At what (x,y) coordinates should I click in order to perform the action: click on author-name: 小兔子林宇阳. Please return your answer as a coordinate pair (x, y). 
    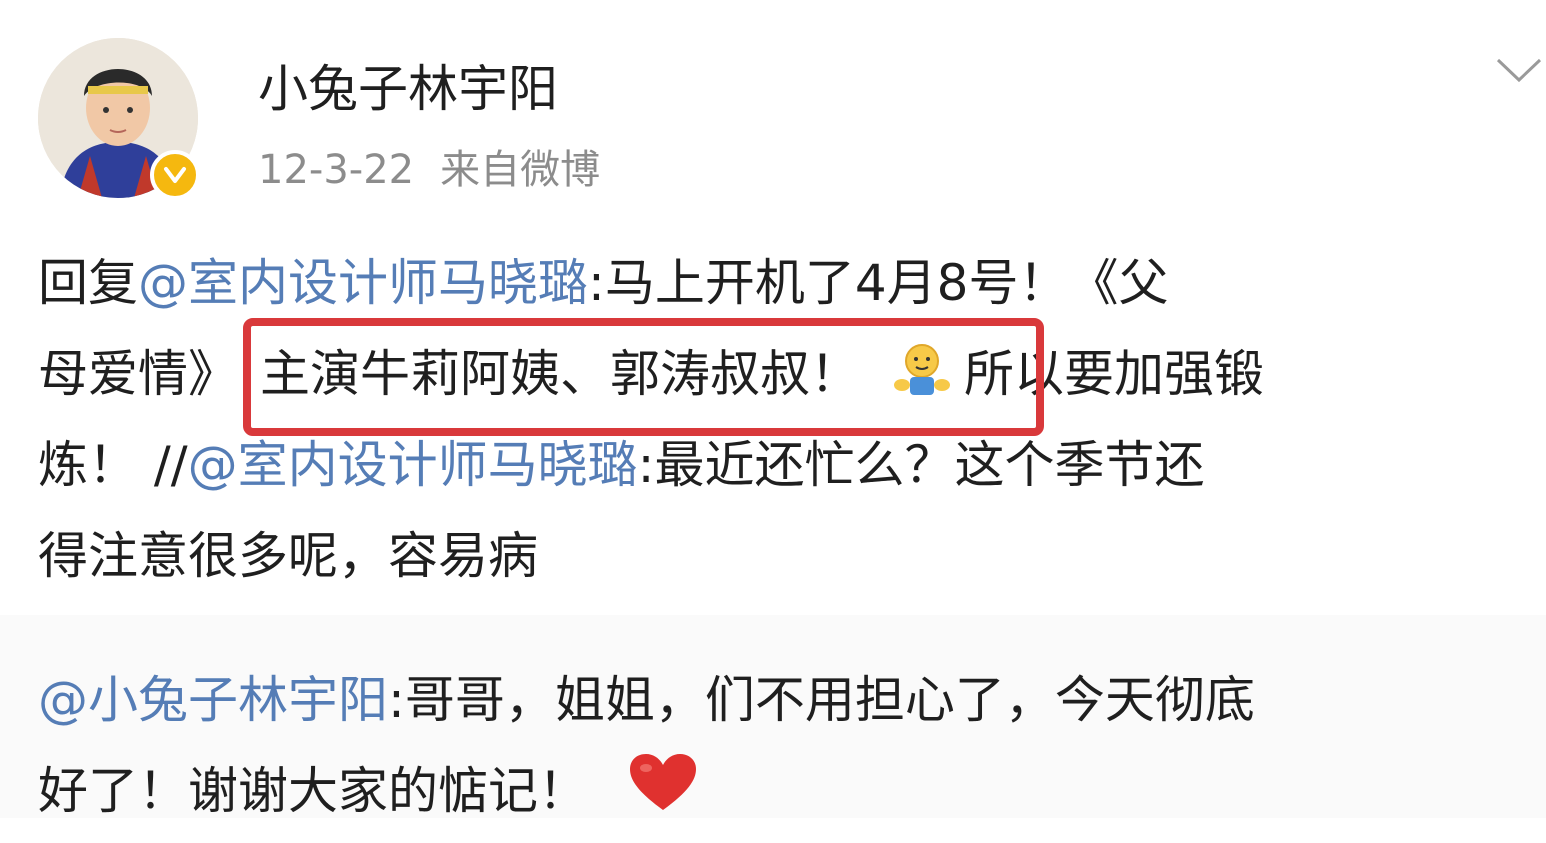
    Looking at the image, I should click on (408, 89).